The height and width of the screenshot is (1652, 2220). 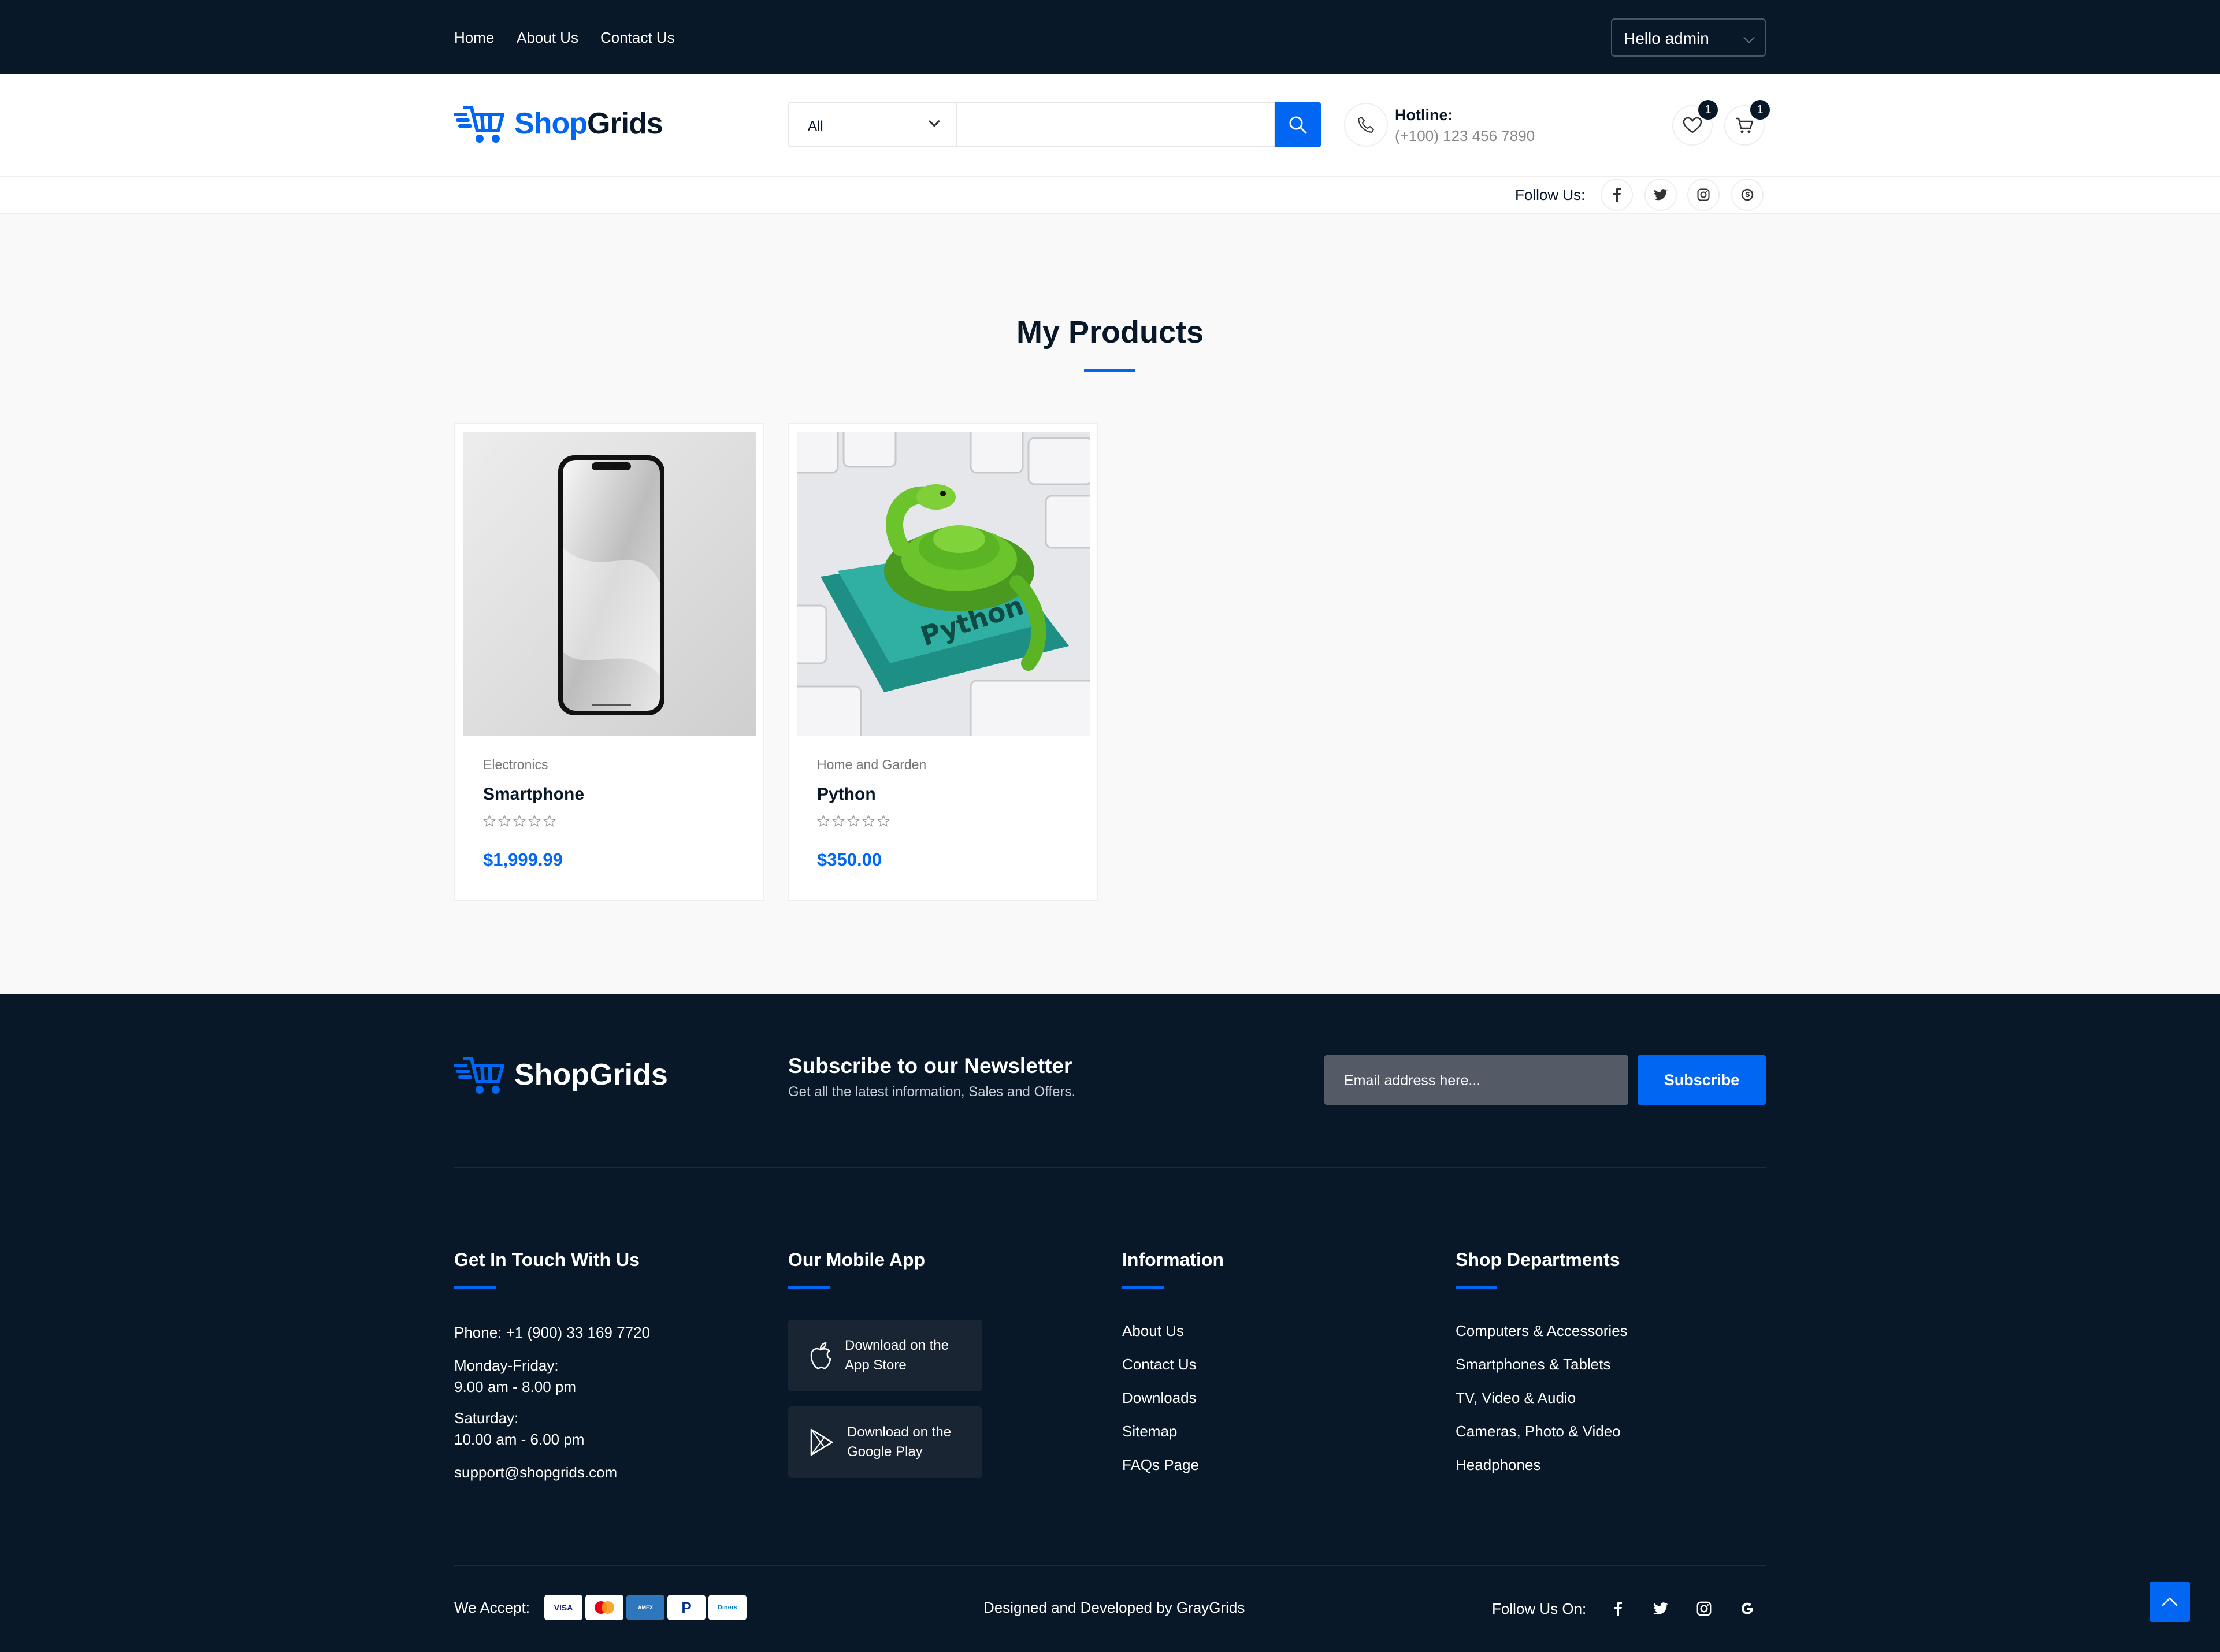 I want to click on nav-about-link: About Us, so click(x=547, y=38).